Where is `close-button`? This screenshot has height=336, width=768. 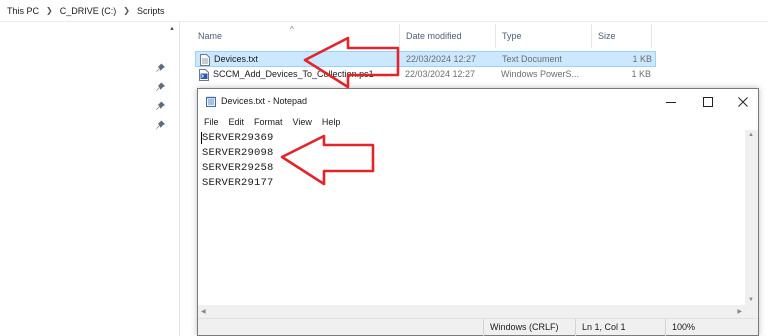
close-button is located at coordinates (743, 101).